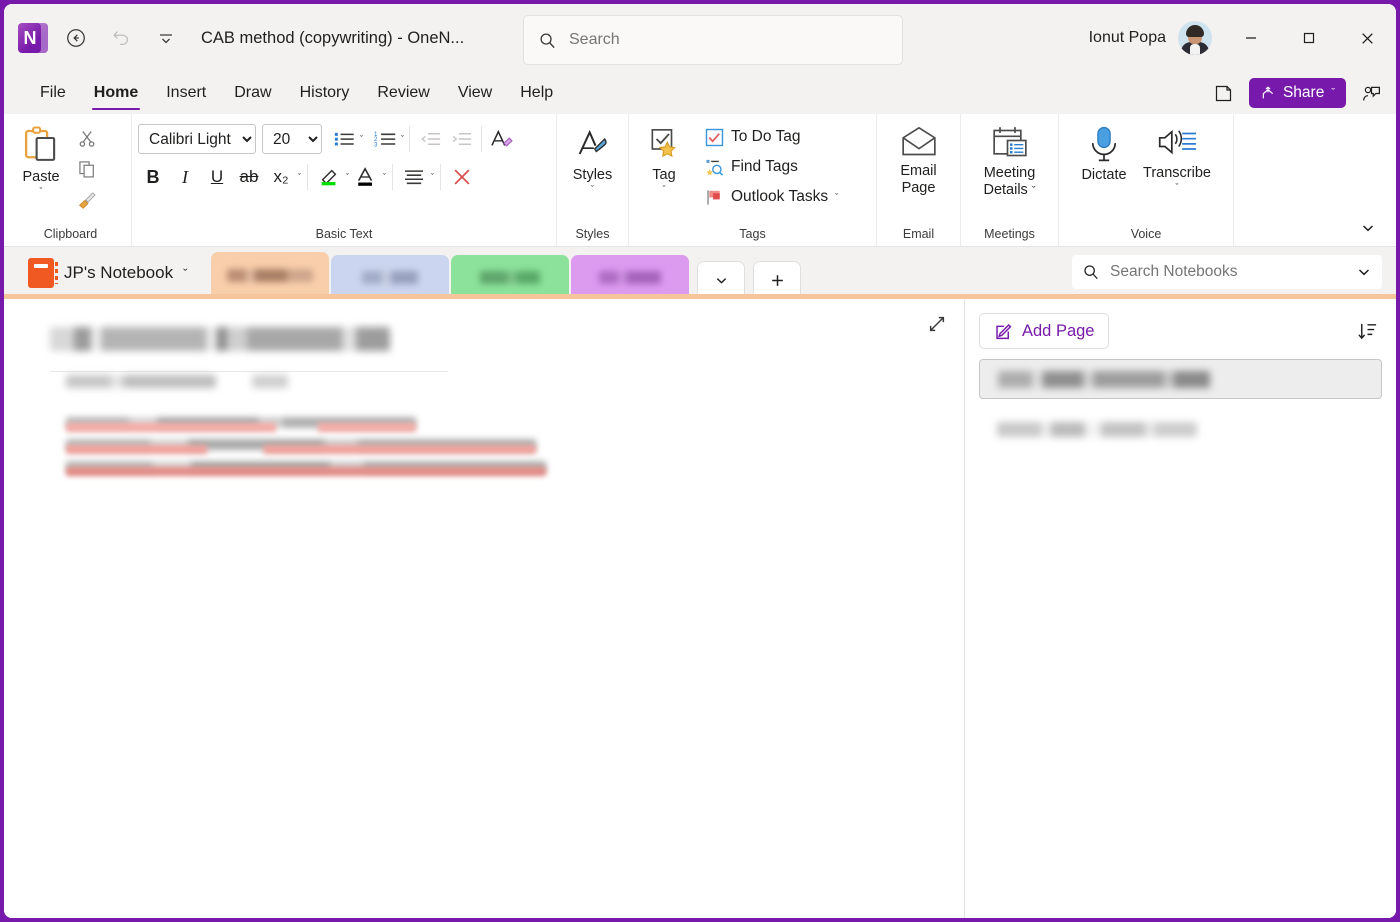  I want to click on title-divider, so click(249, 371).